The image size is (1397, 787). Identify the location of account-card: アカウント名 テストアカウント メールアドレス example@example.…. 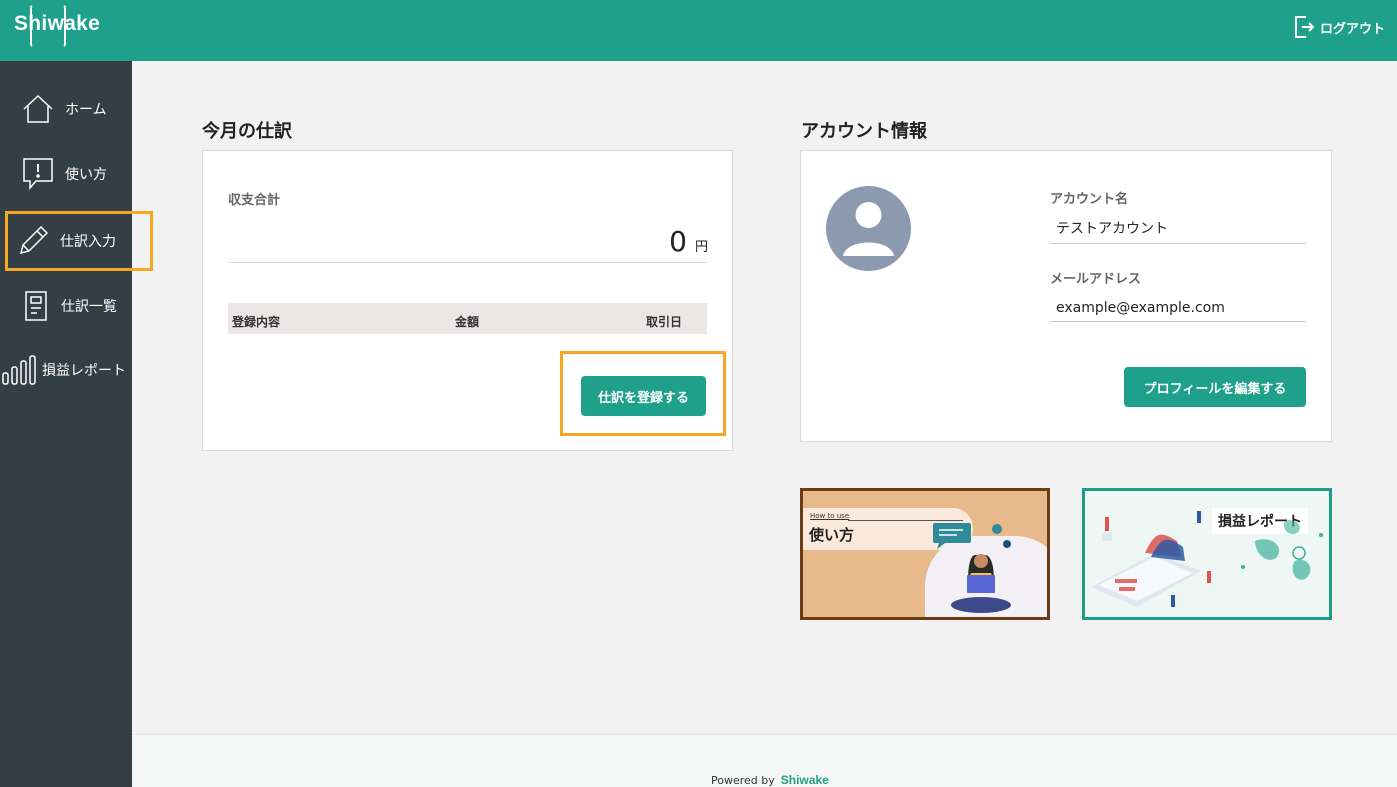
(1066, 296).